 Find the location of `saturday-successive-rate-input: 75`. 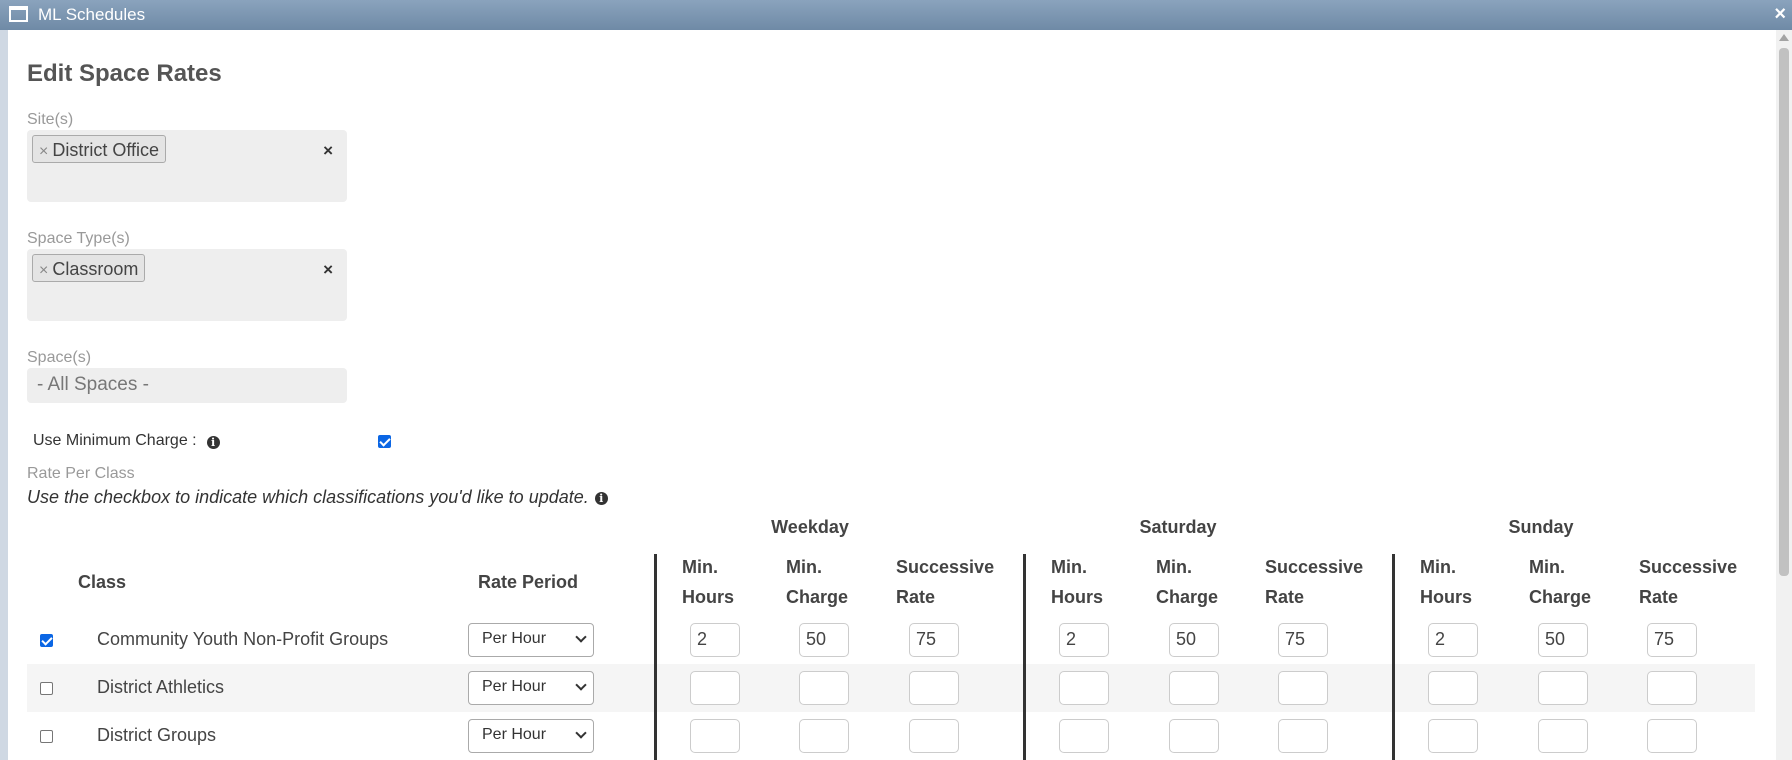

saturday-successive-rate-input: 75 is located at coordinates (1303, 640).